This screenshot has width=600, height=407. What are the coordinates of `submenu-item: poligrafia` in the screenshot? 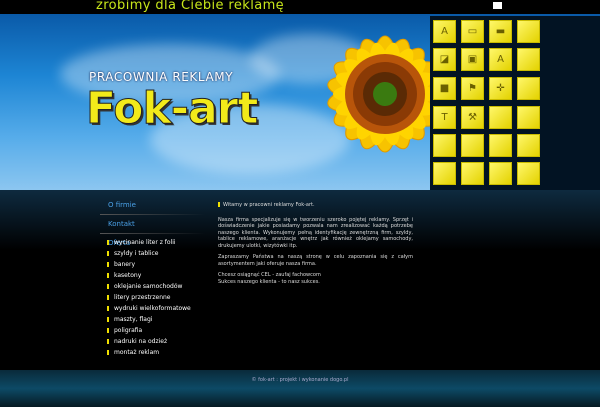 It's located at (149, 330).